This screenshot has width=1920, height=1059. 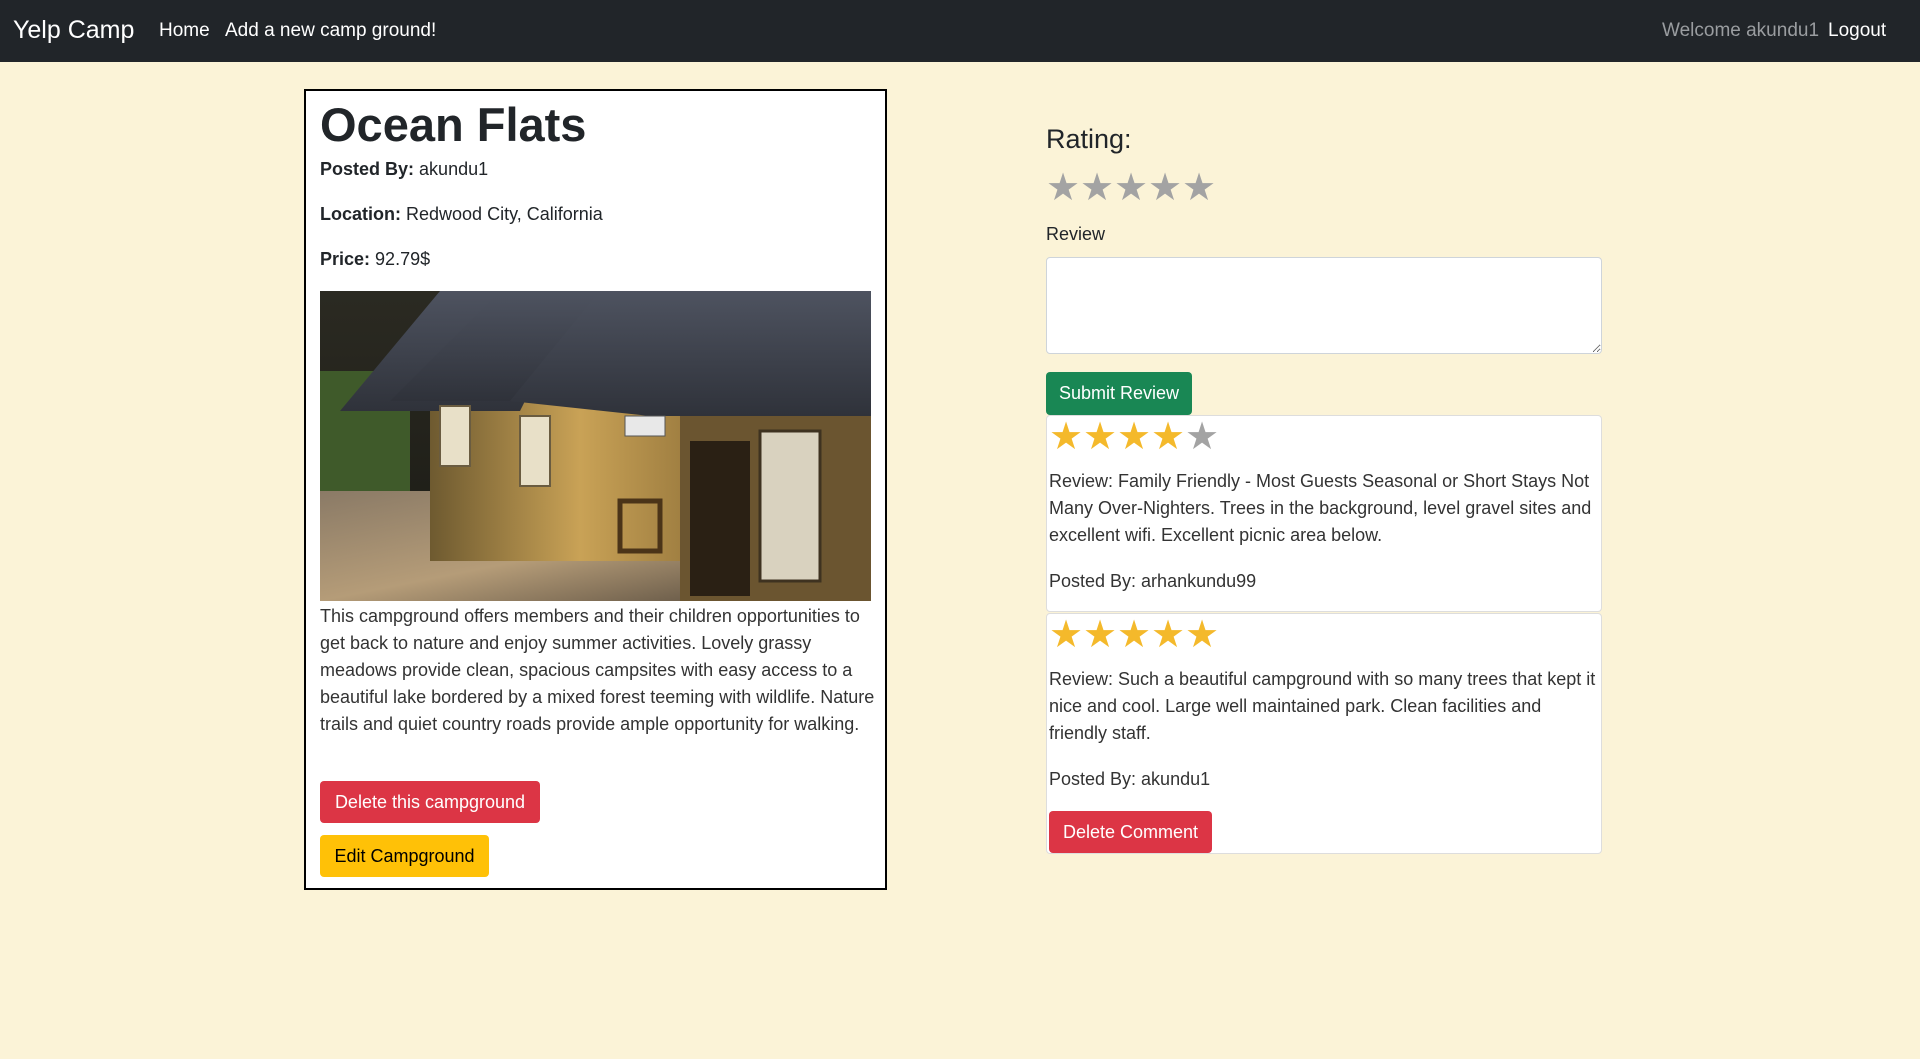 What do you see at coordinates (1130, 832) in the screenshot?
I see `delete-comment-button: Delete Comment` at bounding box center [1130, 832].